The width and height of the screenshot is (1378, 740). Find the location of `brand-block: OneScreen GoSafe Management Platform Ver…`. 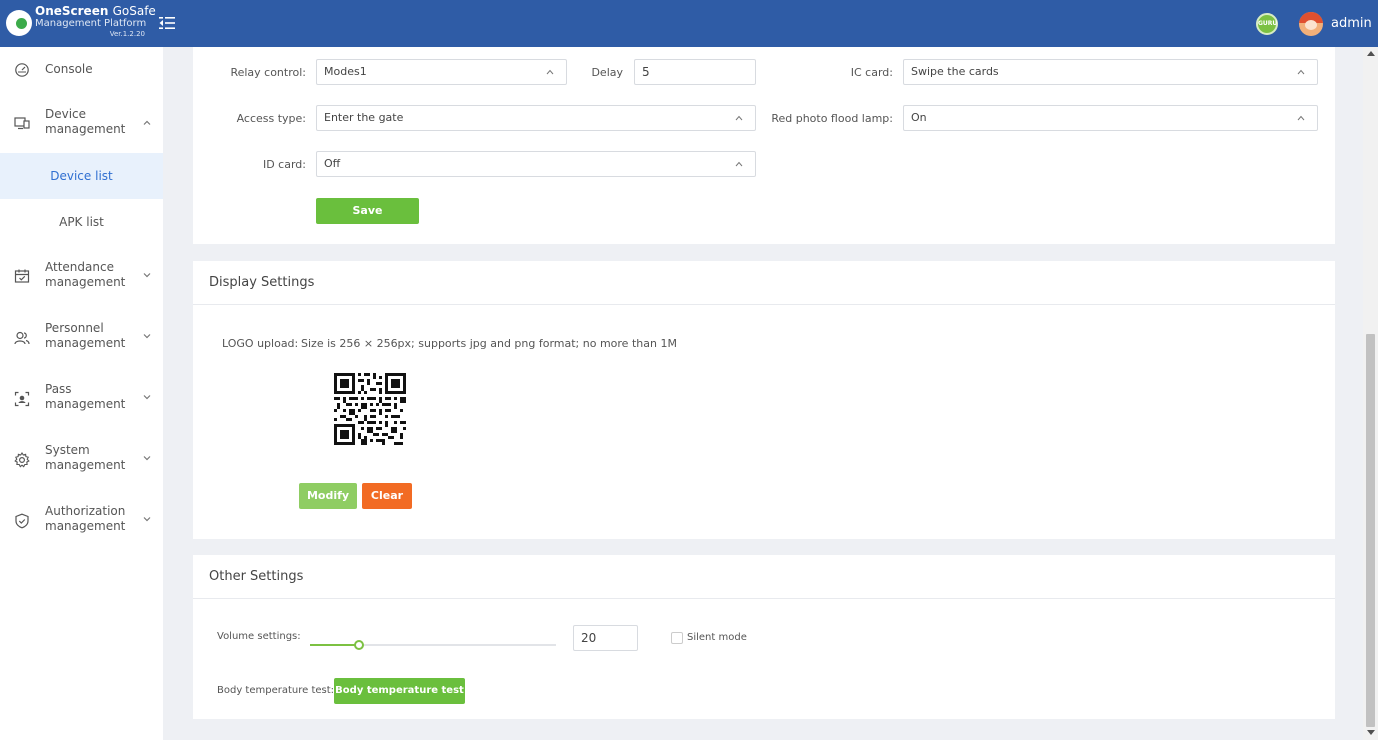

brand-block: OneScreen GoSafe Management Platform Ver… is located at coordinates (95, 21).